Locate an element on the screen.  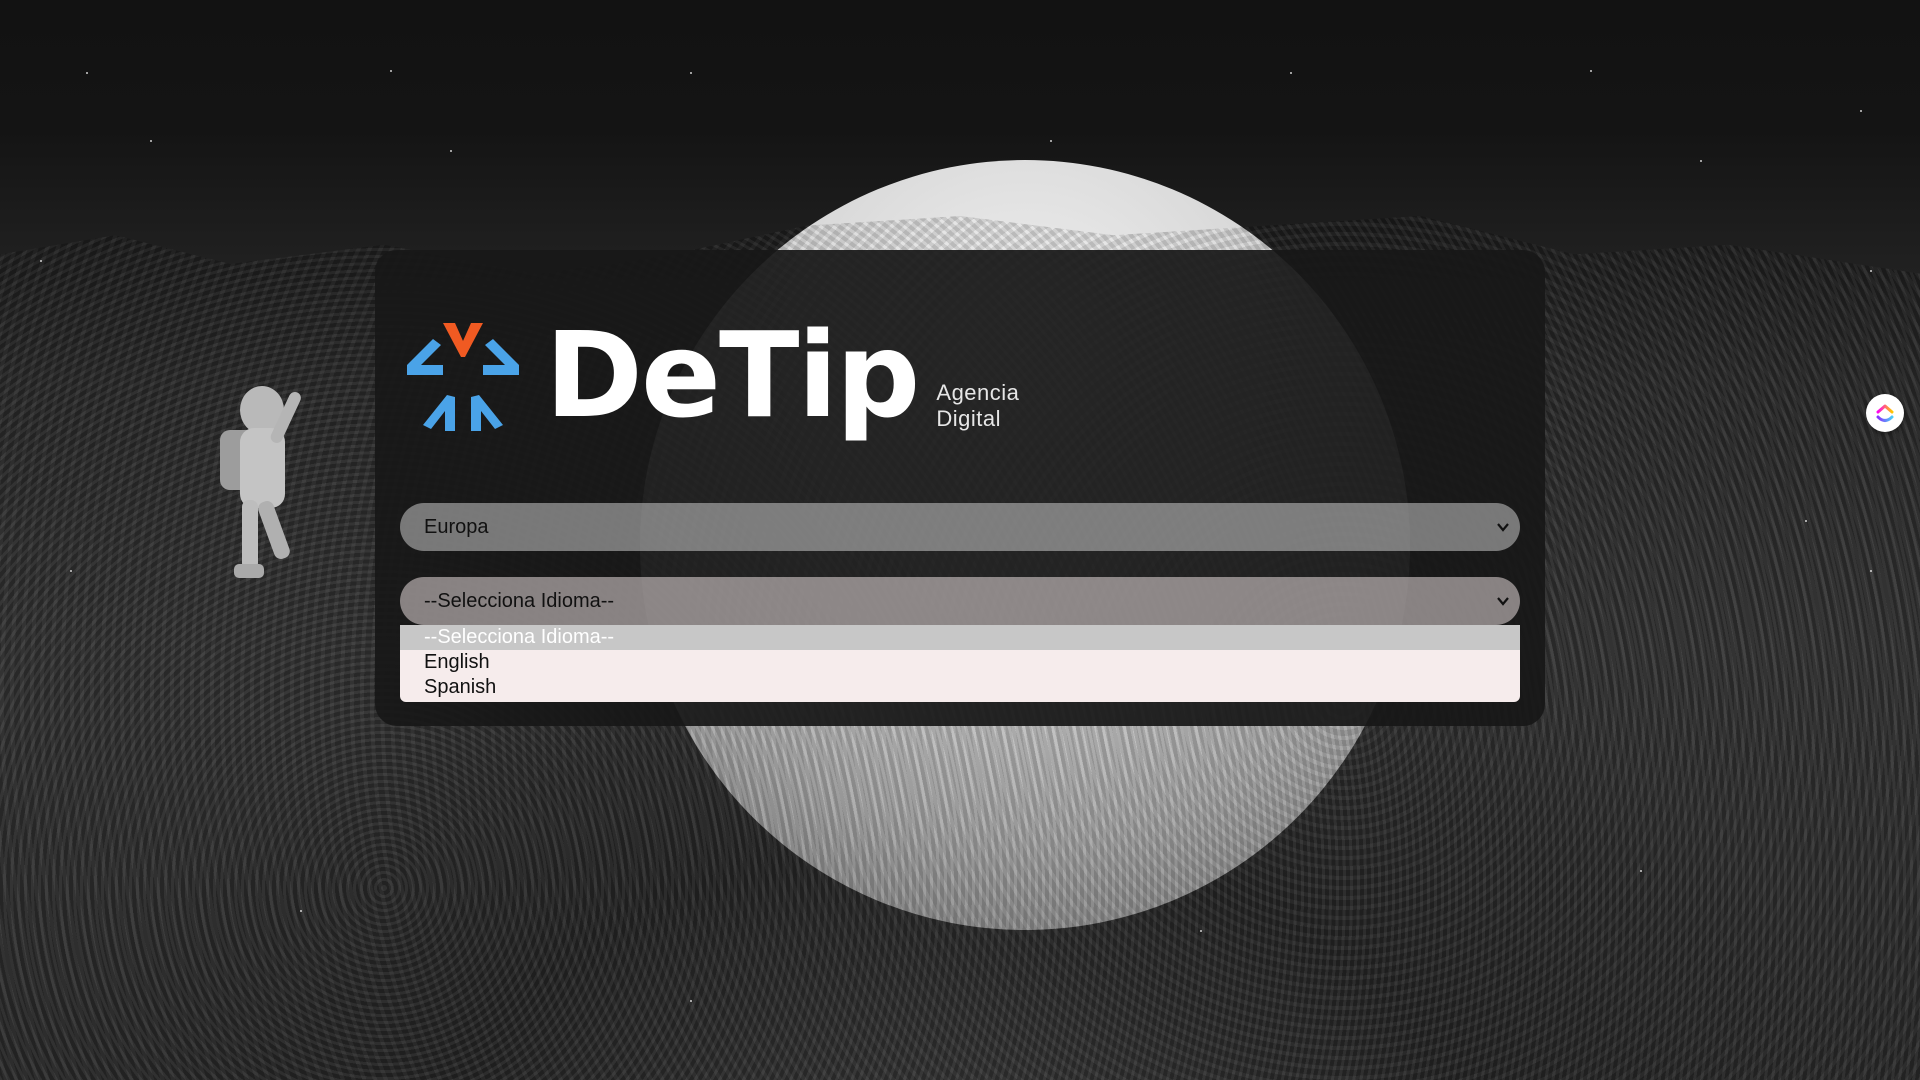
clickup-icon is located at coordinates (1885, 413).